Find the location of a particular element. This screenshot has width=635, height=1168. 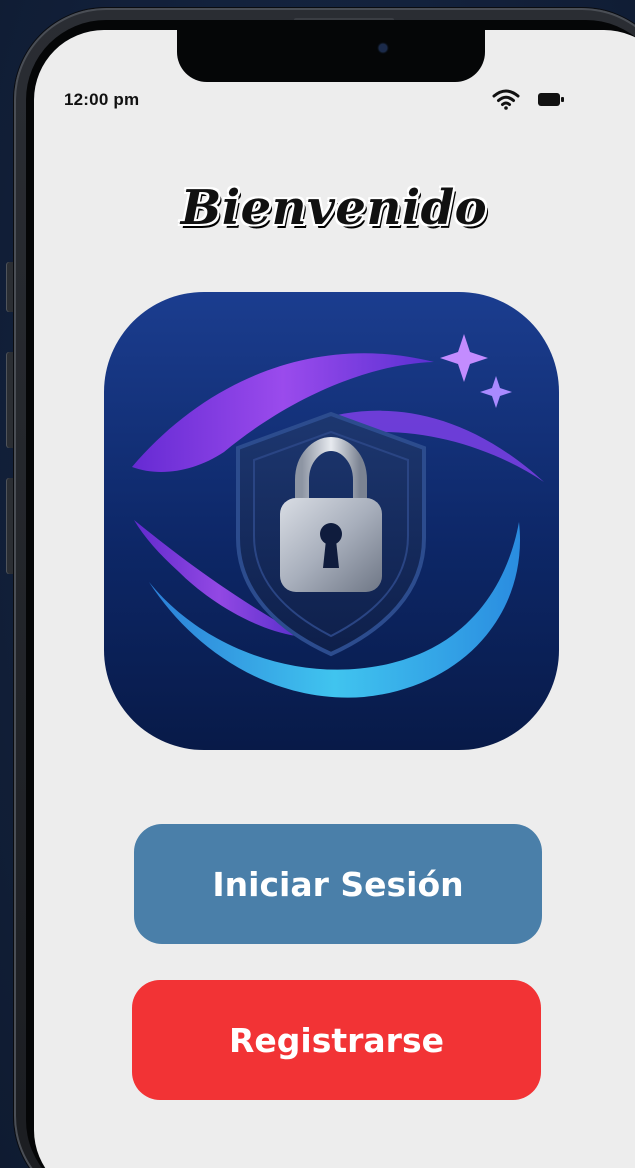

camera-icon is located at coordinates (383, 48).